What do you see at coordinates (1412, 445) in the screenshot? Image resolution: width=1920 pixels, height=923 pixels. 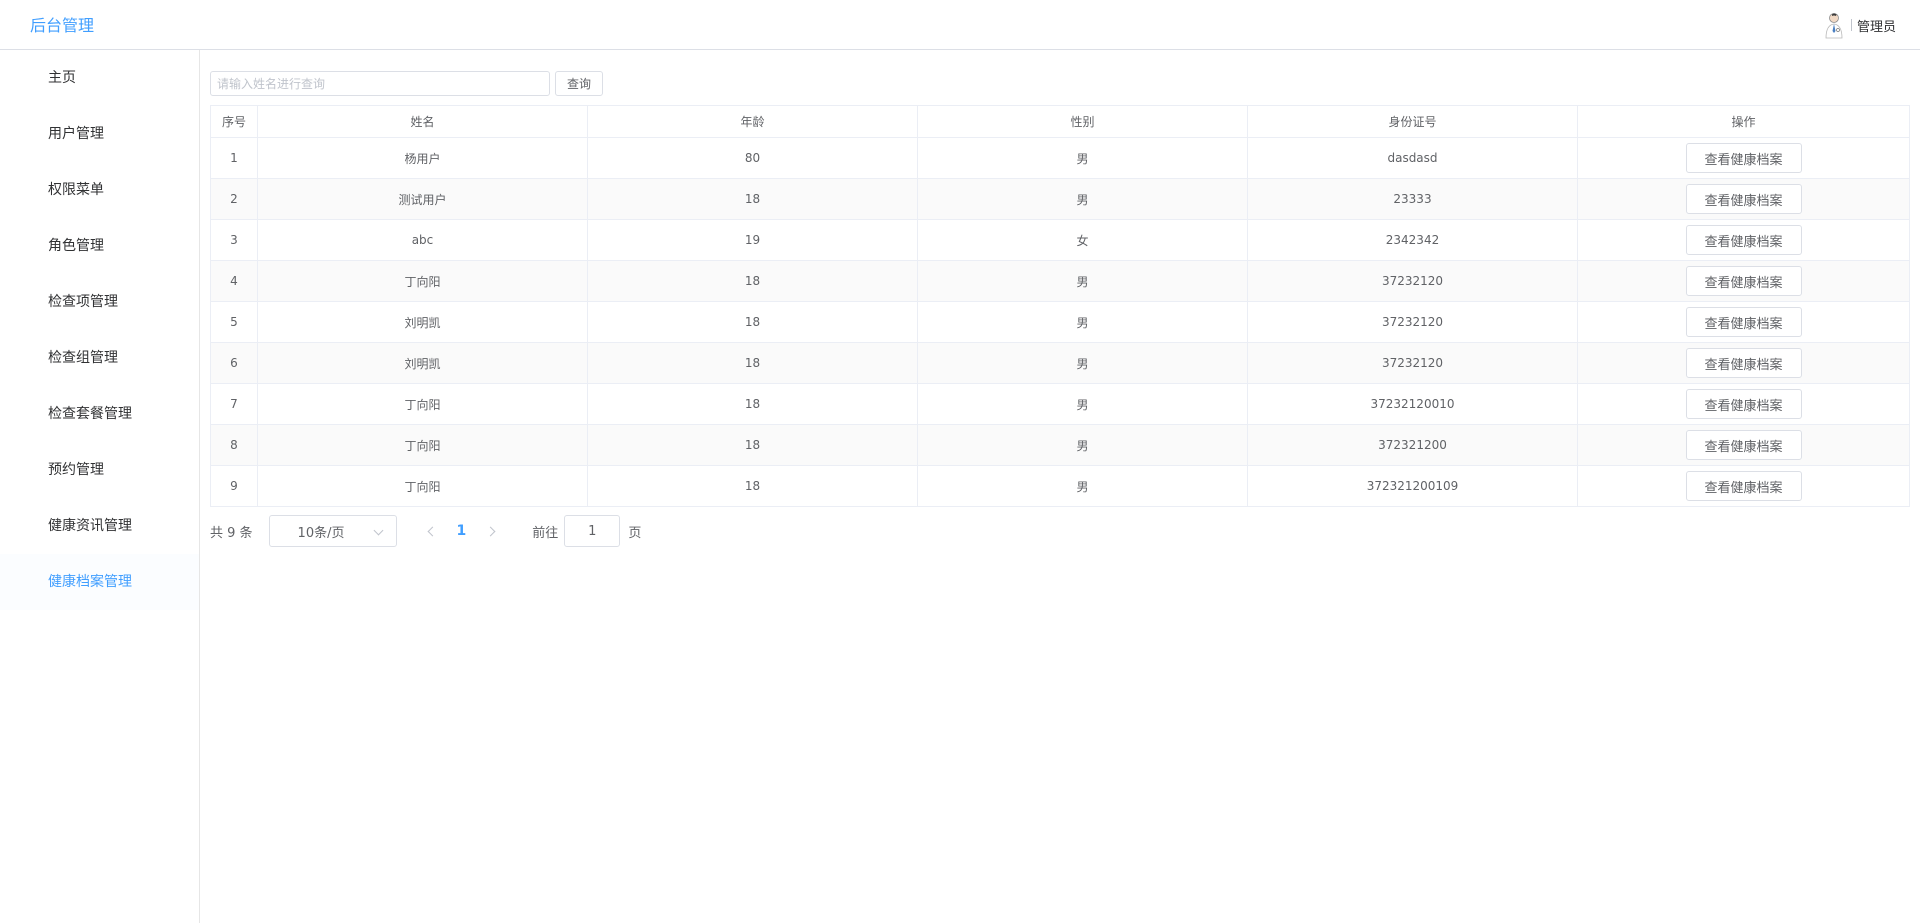 I see `cell-id-number: 372321200` at bounding box center [1412, 445].